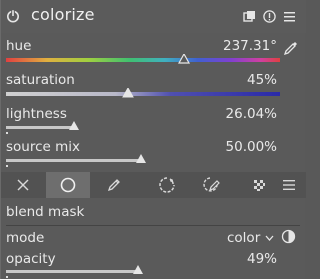 Image resolution: width=320 pixels, height=279 pixels. Describe the element at coordinates (63, 14) in the screenshot. I see `module-title: colorize` at that location.